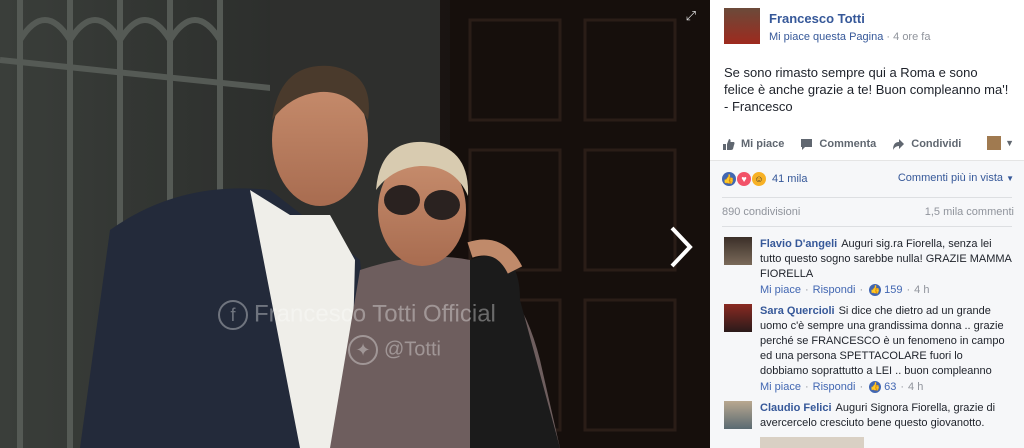  What do you see at coordinates (394, 350) in the screenshot?
I see `watermark-line2: ✦ @Totti` at bounding box center [394, 350].